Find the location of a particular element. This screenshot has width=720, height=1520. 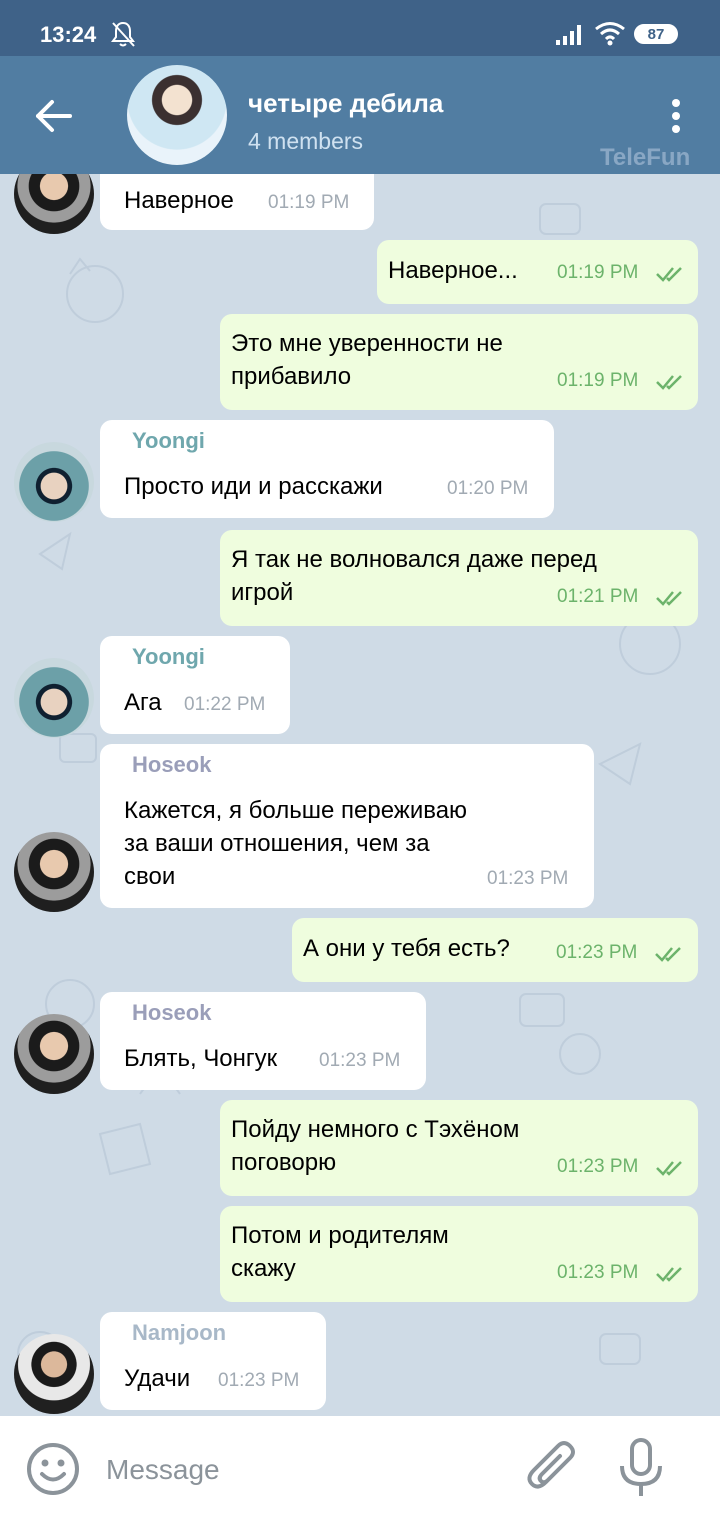

status-bar: 13:24 87 is located at coordinates (360, 28).